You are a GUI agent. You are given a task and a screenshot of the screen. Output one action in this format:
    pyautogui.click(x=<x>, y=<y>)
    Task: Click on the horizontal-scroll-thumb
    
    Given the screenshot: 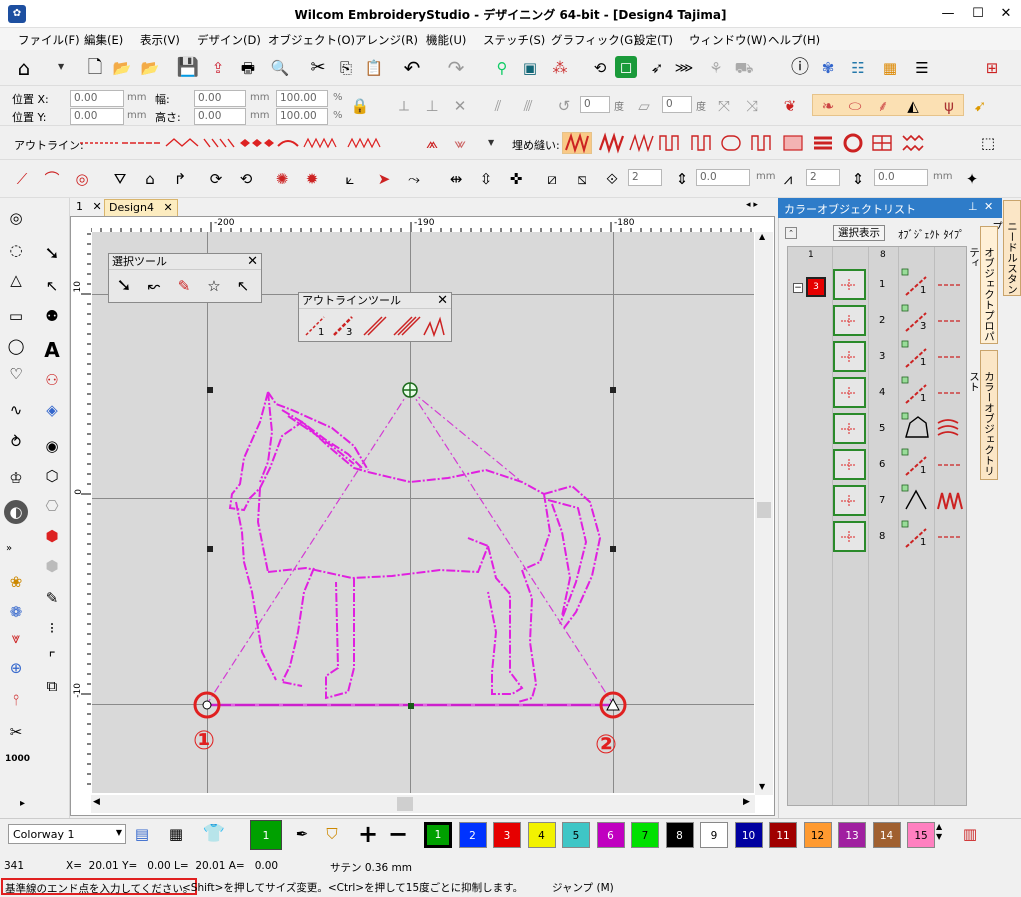 What is the action you would take?
    pyautogui.click(x=405, y=804)
    